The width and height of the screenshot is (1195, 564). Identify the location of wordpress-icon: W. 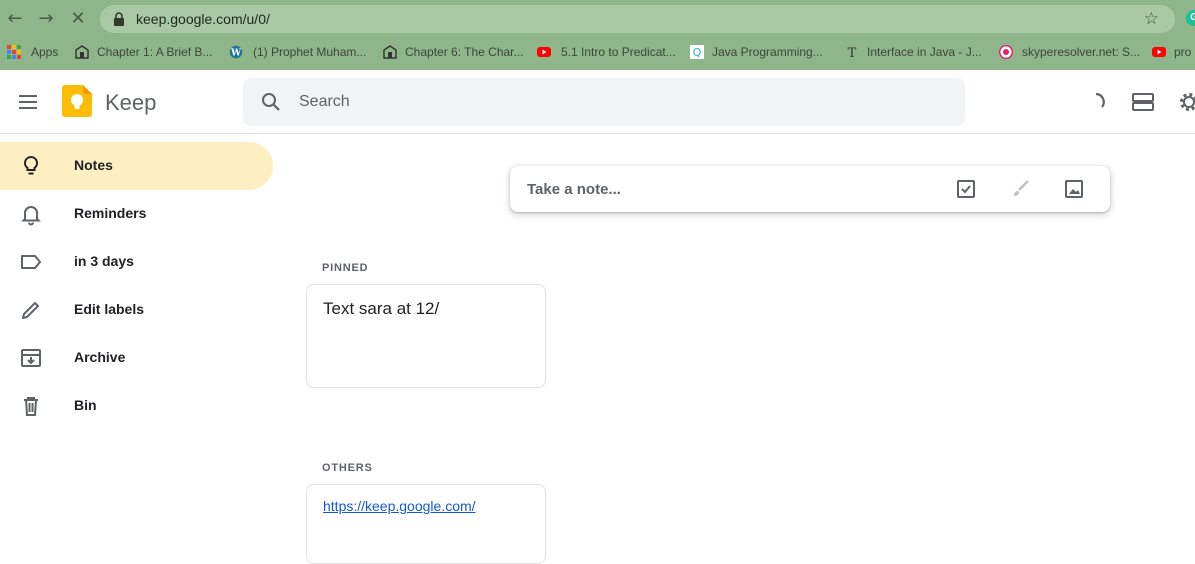
(236, 52).